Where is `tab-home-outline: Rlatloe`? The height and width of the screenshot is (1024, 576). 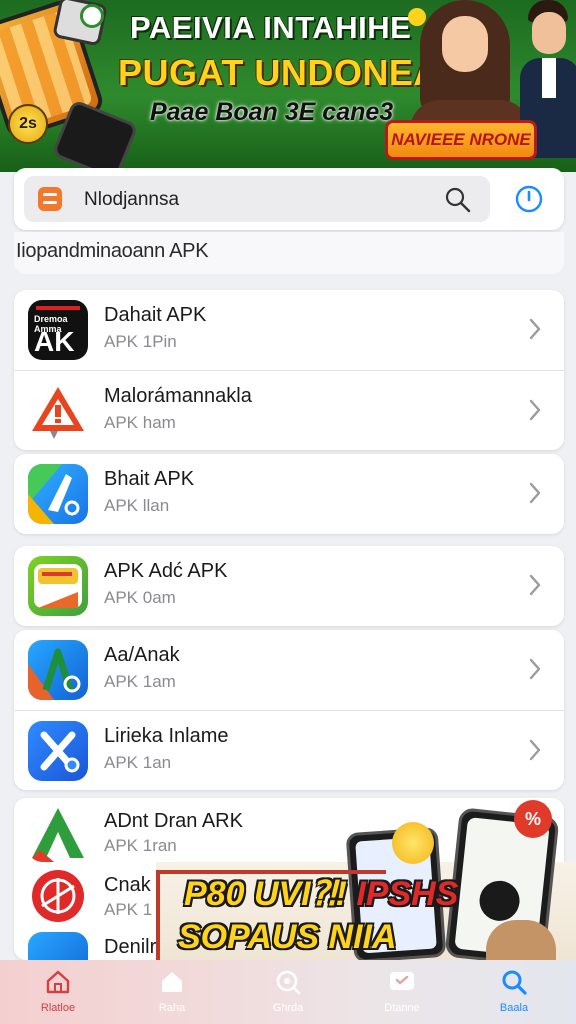 tab-home-outline: Rlatloe is located at coordinates (58, 994).